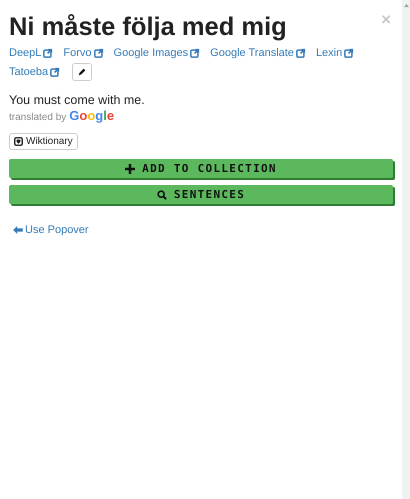 This screenshot has width=410, height=499. Describe the element at coordinates (406, 249) in the screenshot. I see `scrollbar` at that location.